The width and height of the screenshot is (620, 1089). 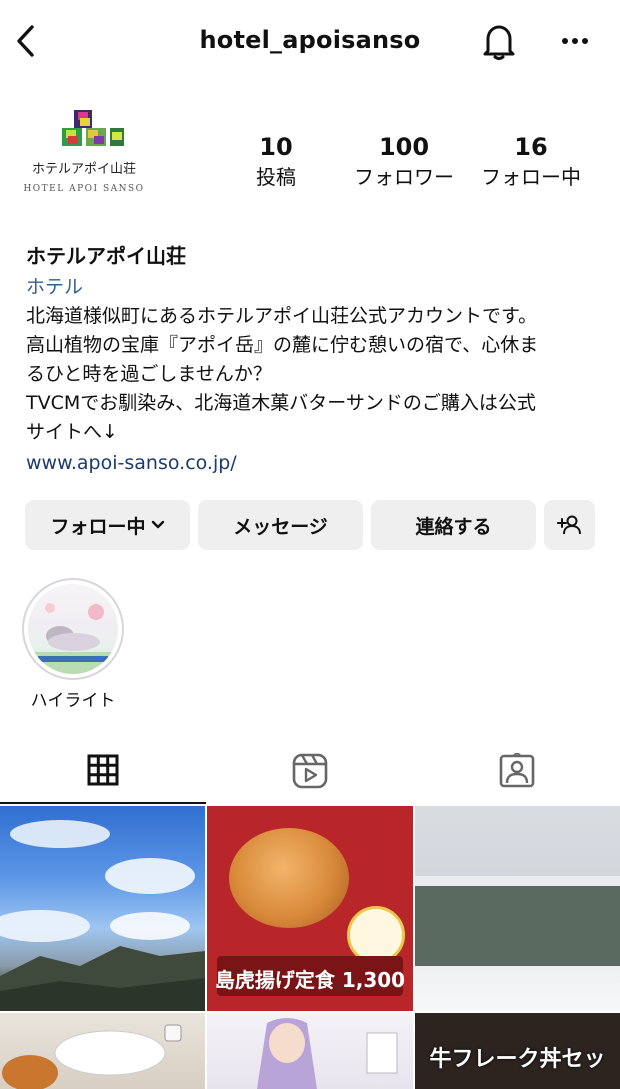 What do you see at coordinates (73, 701) in the screenshot?
I see `highlight-label: ハイライト` at bounding box center [73, 701].